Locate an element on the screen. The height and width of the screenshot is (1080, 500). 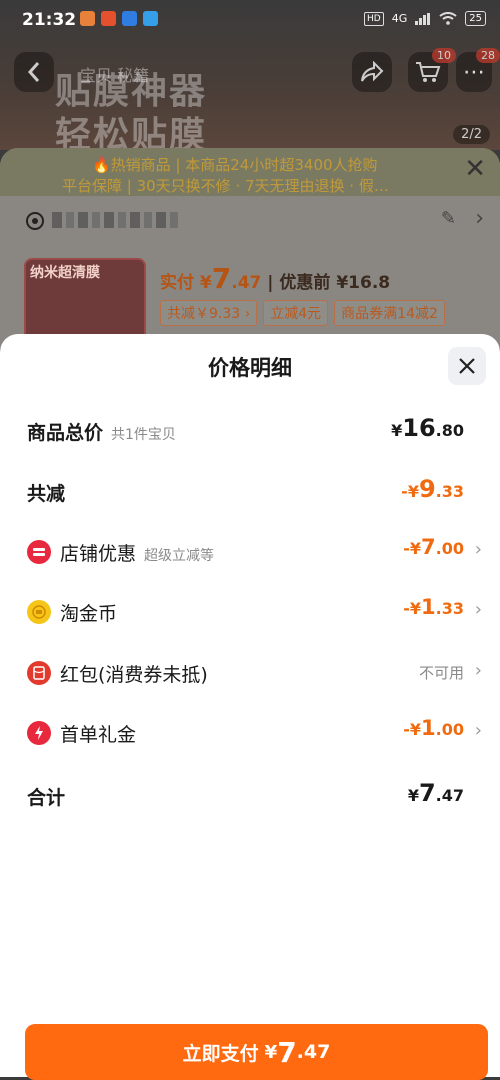
tag-instant-discount: 立减4元 is located at coordinates (296, 313).